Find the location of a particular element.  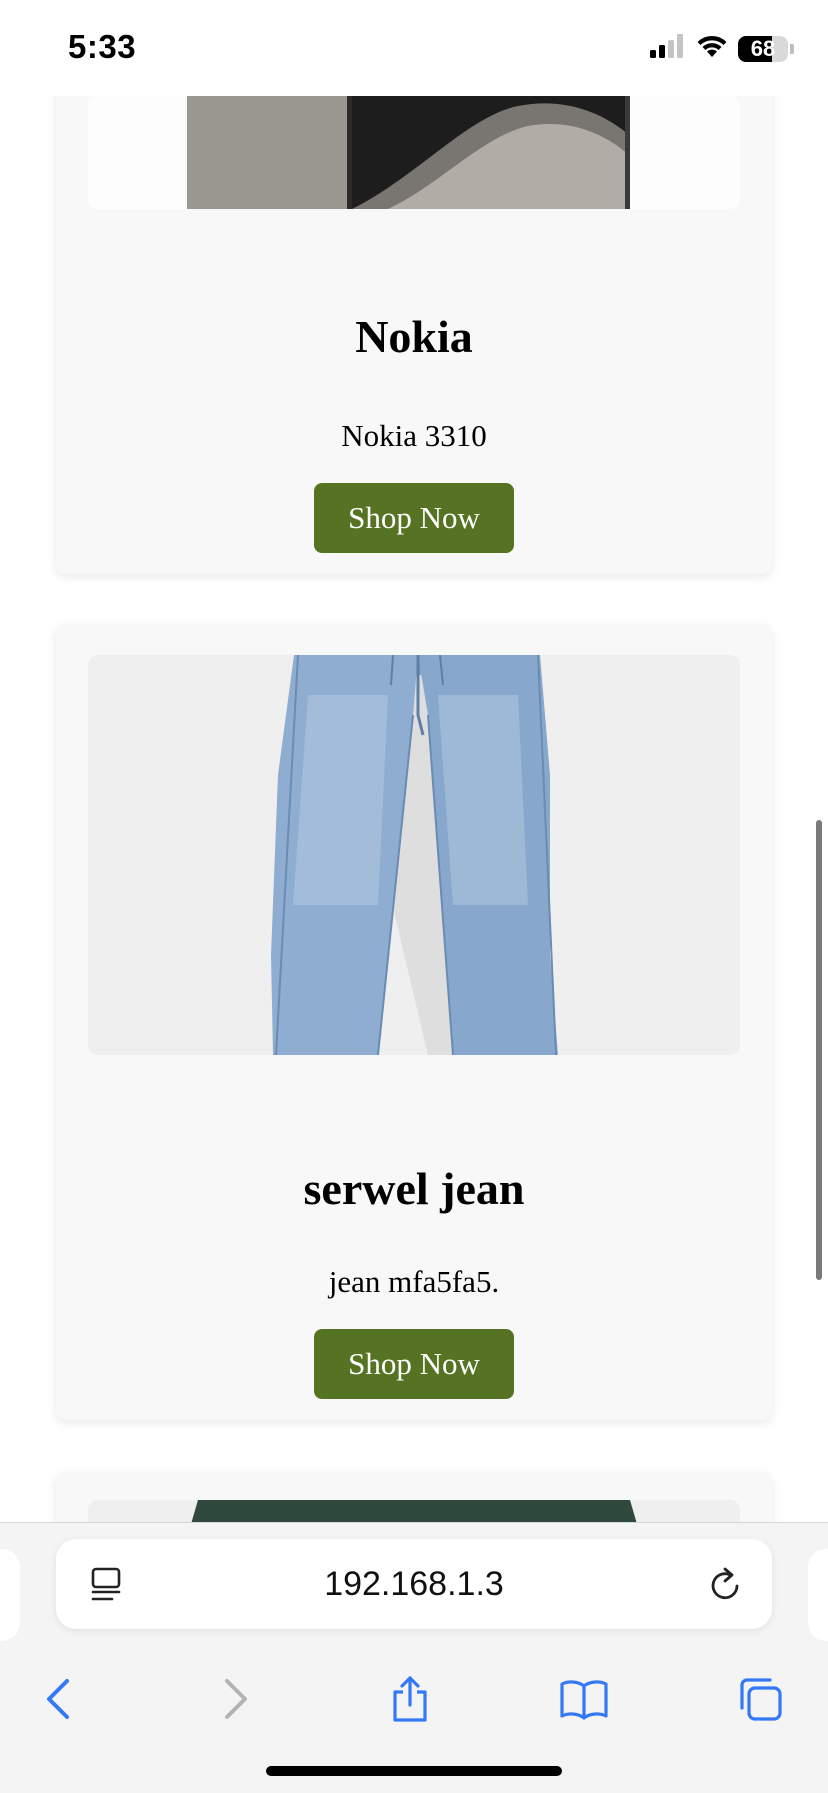

home-indicator is located at coordinates (414, 1771).